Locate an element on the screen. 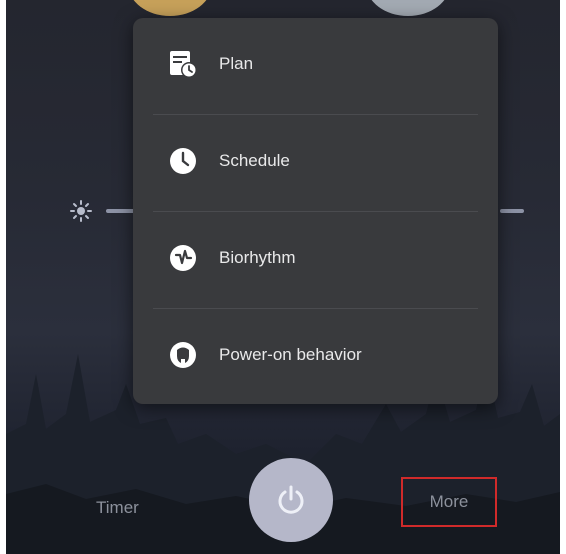 This screenshot has height=554, width=566. menu-item-schedule: Schedule is located at coordinates (315, 163).